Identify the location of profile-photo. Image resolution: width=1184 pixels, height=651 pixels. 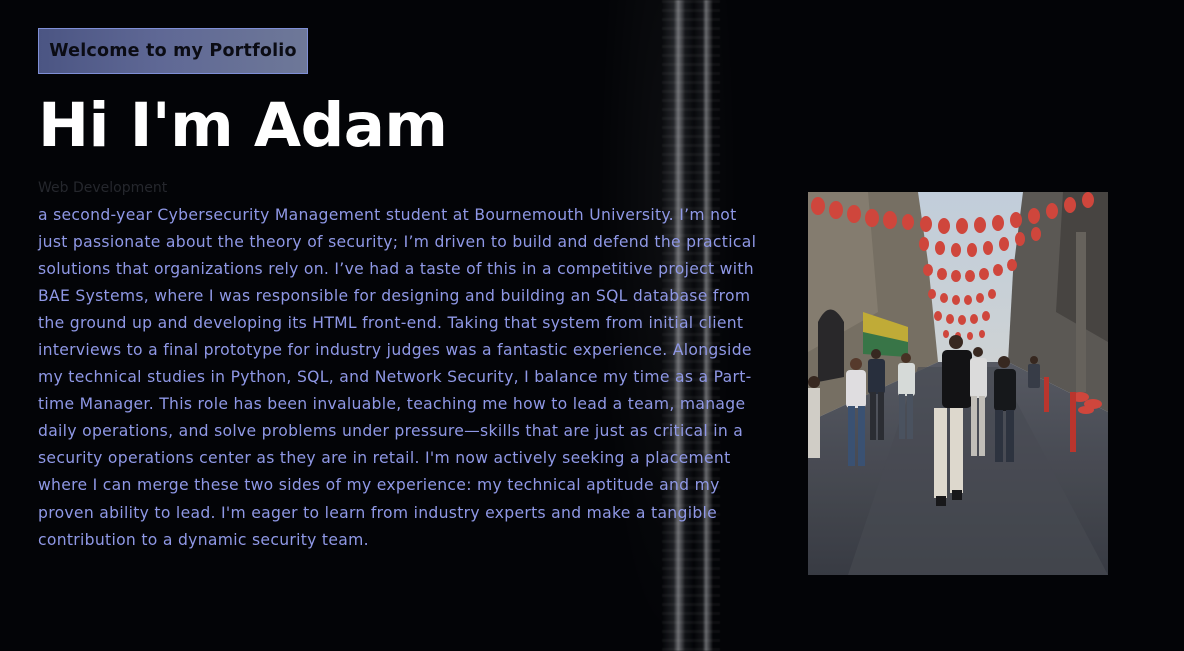
(958, 383).